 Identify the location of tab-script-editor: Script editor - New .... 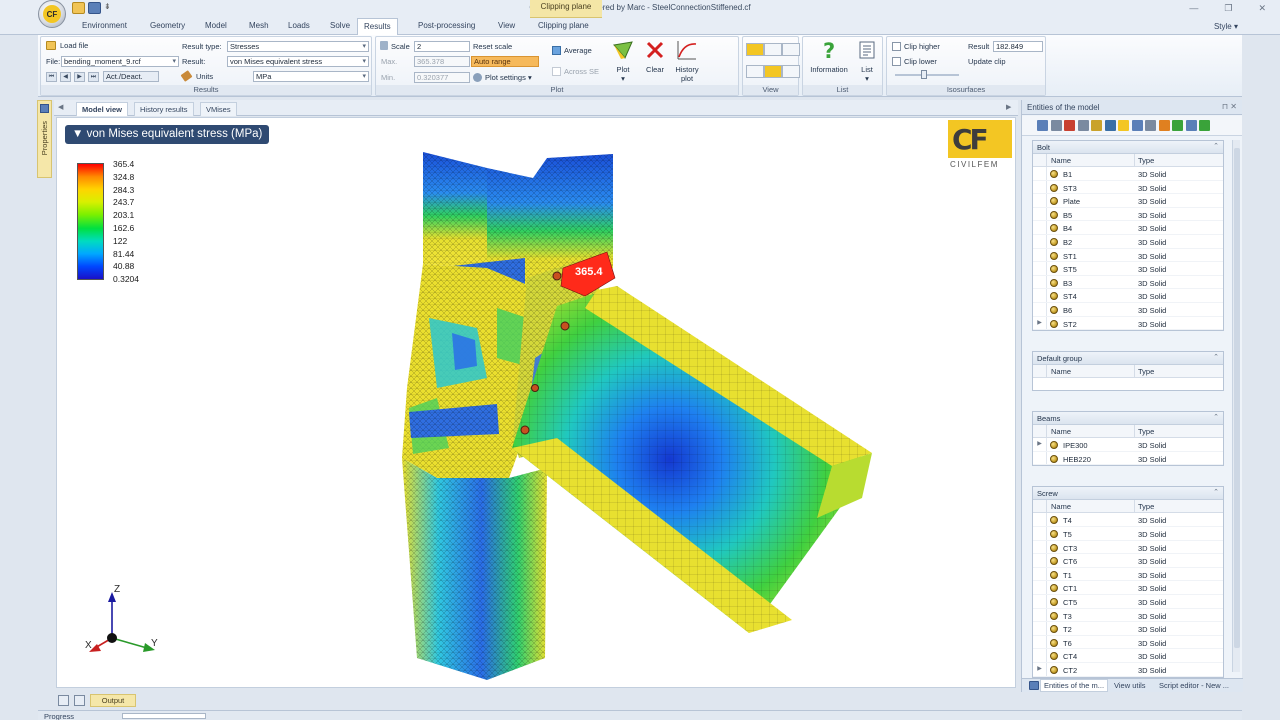
(1194, 685).